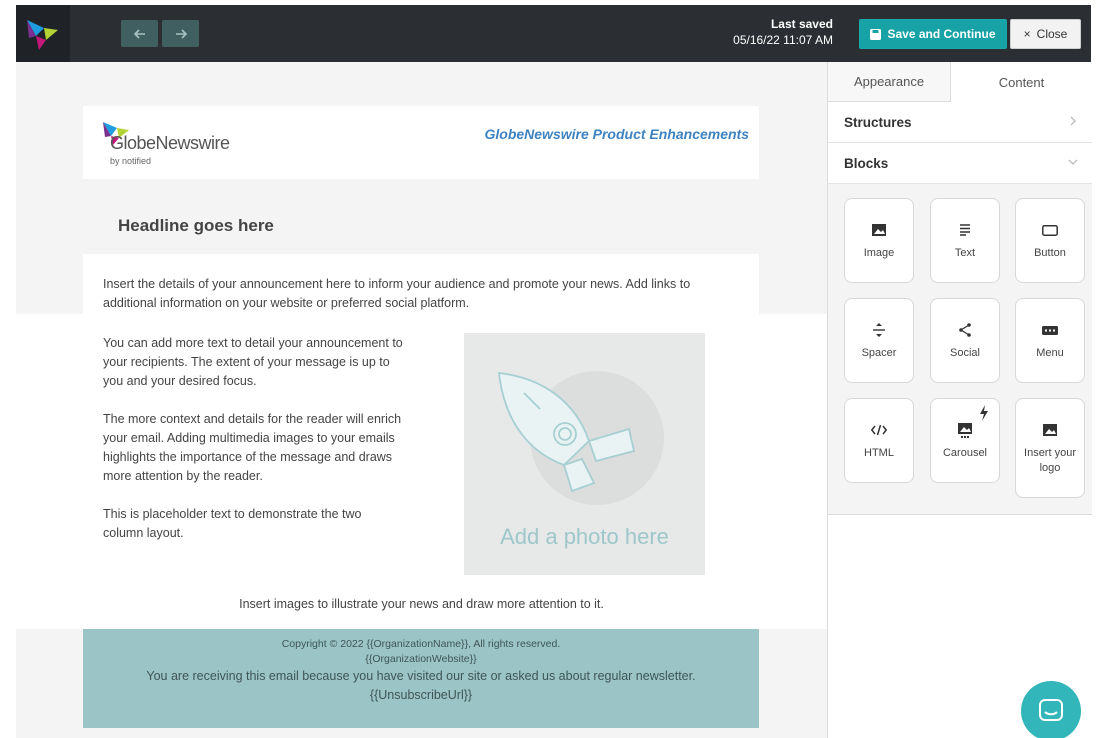 This screenshot has width=1101, height=738. I want to click on tab-content: Content, so click(1021, 82).